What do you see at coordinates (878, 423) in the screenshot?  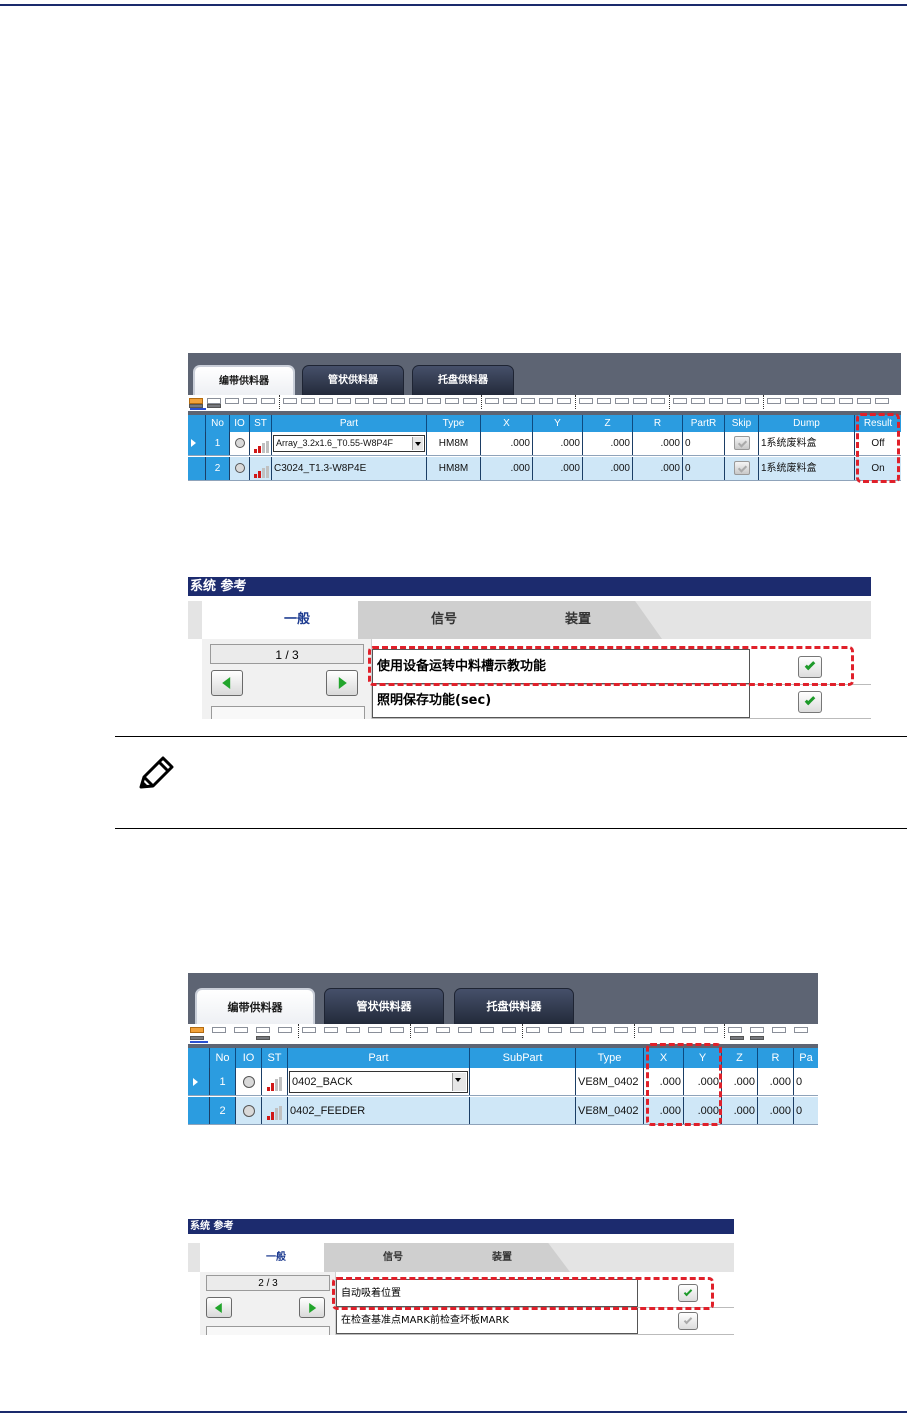 I see `col-result: Result` at bounding box center [878, 423].